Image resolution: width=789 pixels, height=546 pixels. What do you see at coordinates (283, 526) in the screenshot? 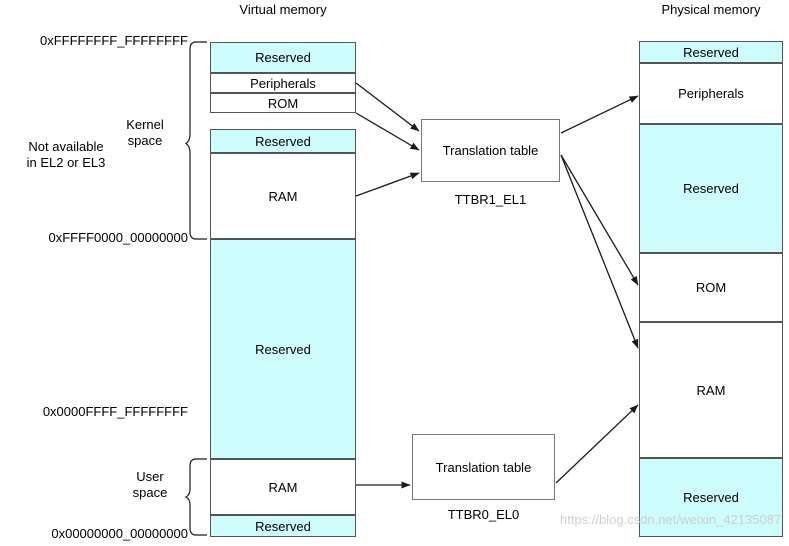
I see `virtual-block-reserved-bottom: Reserved` at bounding box center [283, 526].